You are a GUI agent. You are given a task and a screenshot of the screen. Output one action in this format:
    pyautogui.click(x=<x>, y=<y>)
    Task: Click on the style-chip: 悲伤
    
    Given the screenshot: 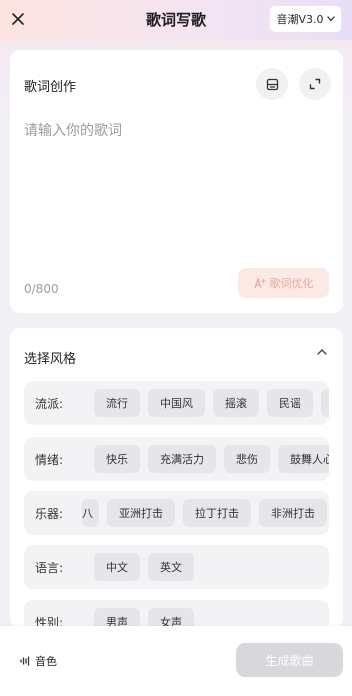 What is the action you would take?
    pyautogui.click(x=247, y=459)
    